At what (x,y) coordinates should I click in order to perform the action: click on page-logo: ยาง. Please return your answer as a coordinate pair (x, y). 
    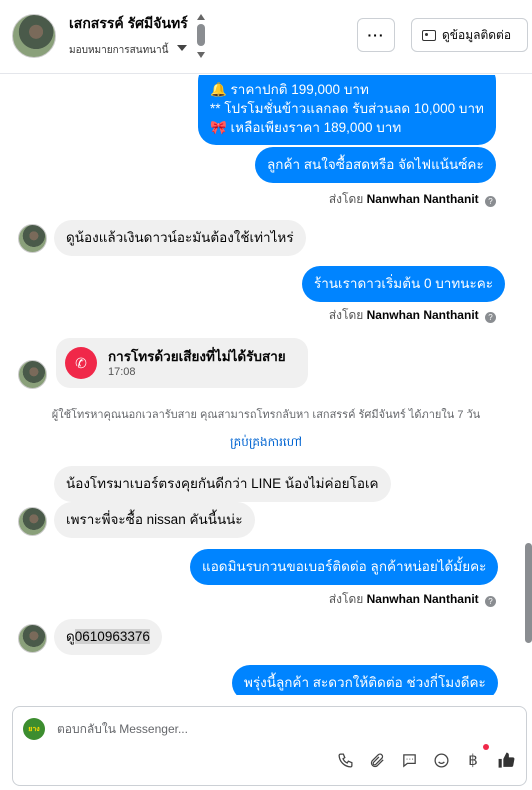
    Looking at the image, I should click on (34, 729).